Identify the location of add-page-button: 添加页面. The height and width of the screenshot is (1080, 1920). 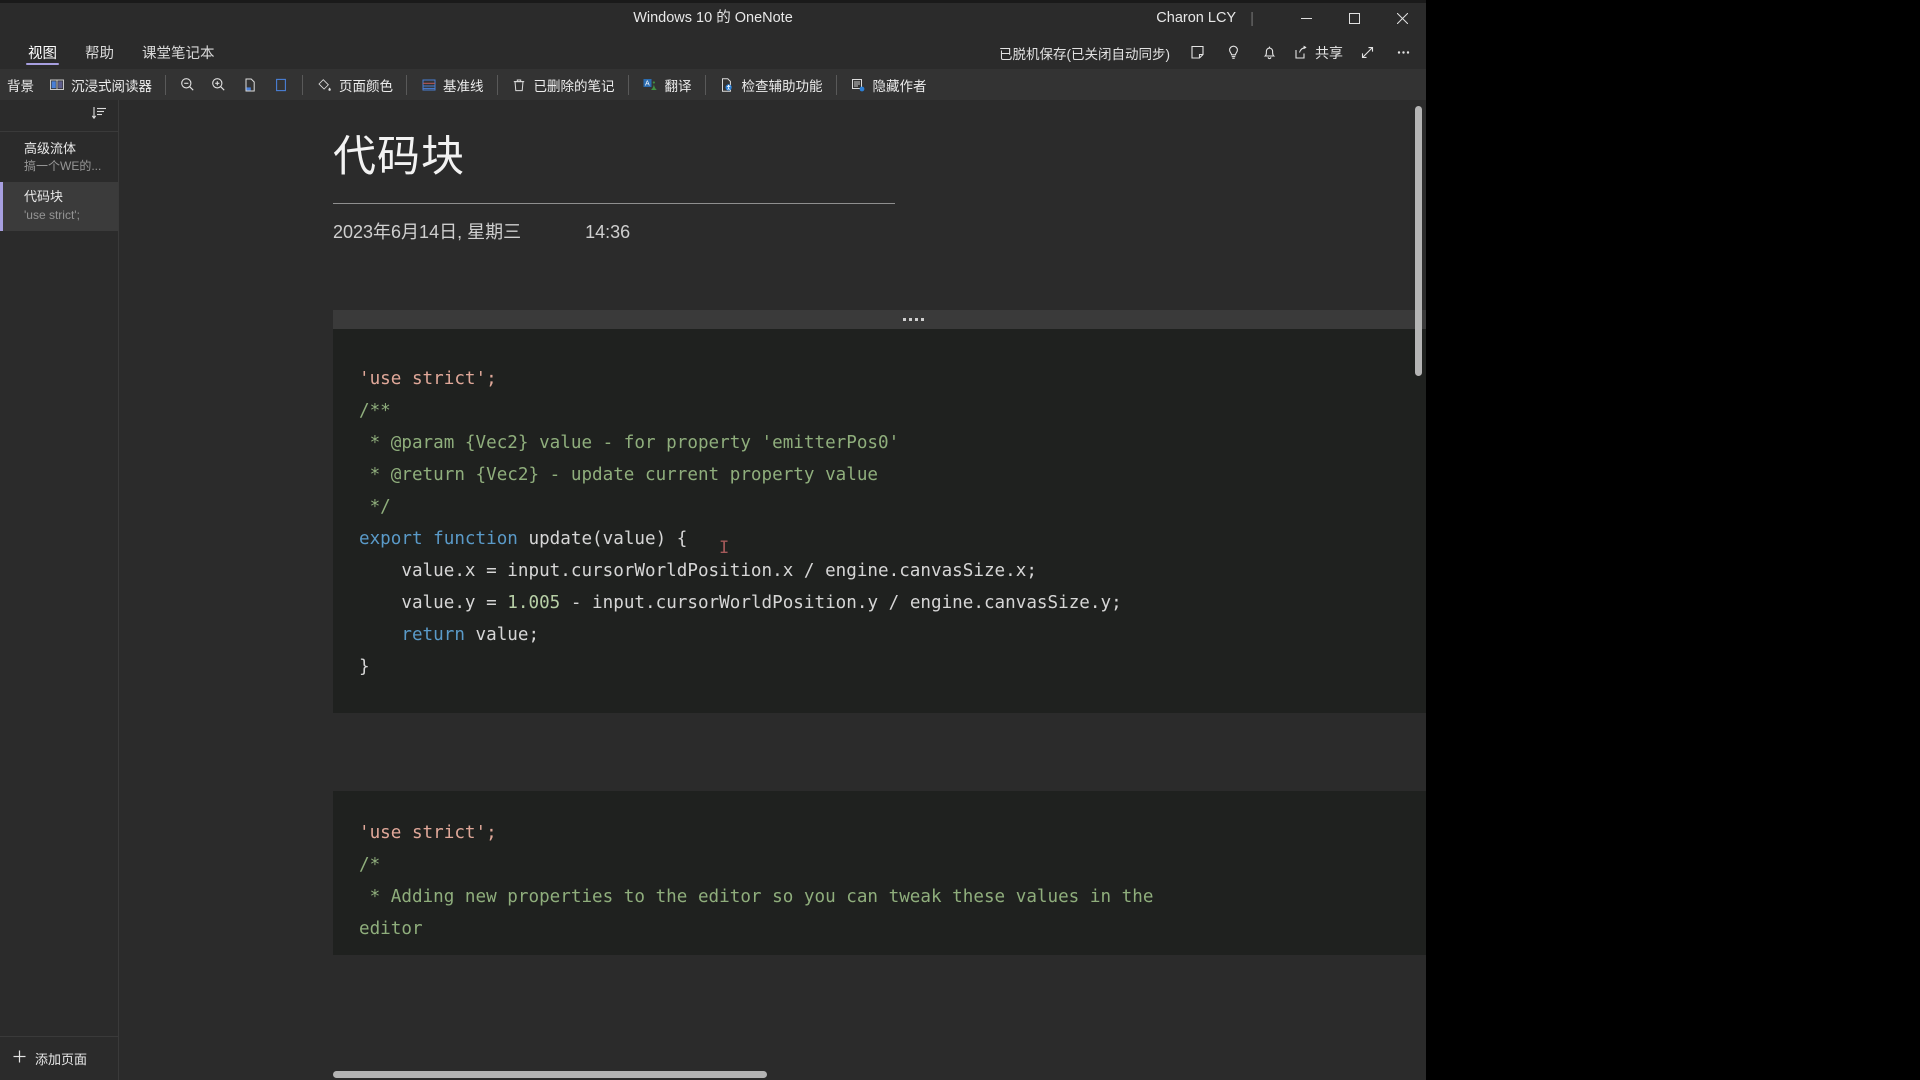
(59, 1058).